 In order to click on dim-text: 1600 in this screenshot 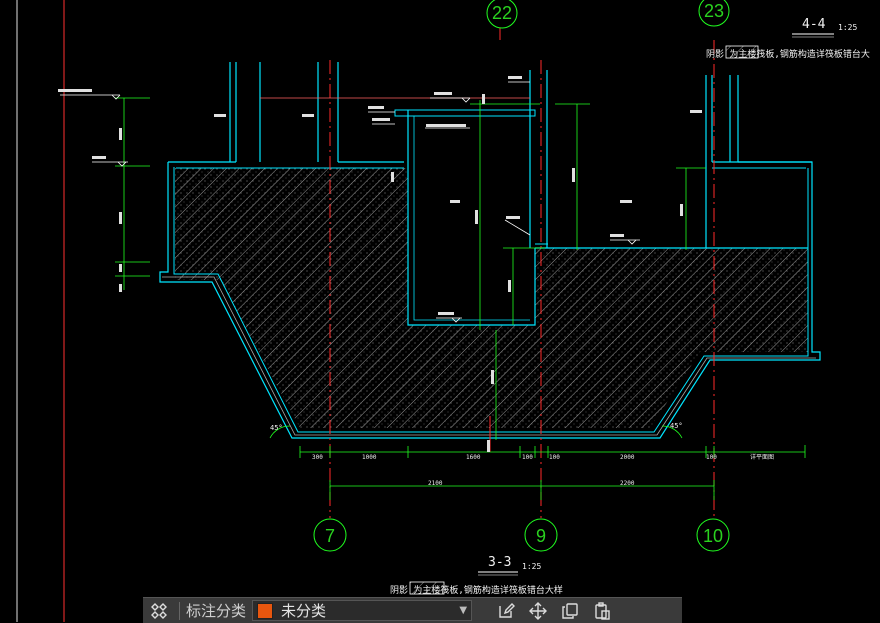, I will do `click(473, 457)`.